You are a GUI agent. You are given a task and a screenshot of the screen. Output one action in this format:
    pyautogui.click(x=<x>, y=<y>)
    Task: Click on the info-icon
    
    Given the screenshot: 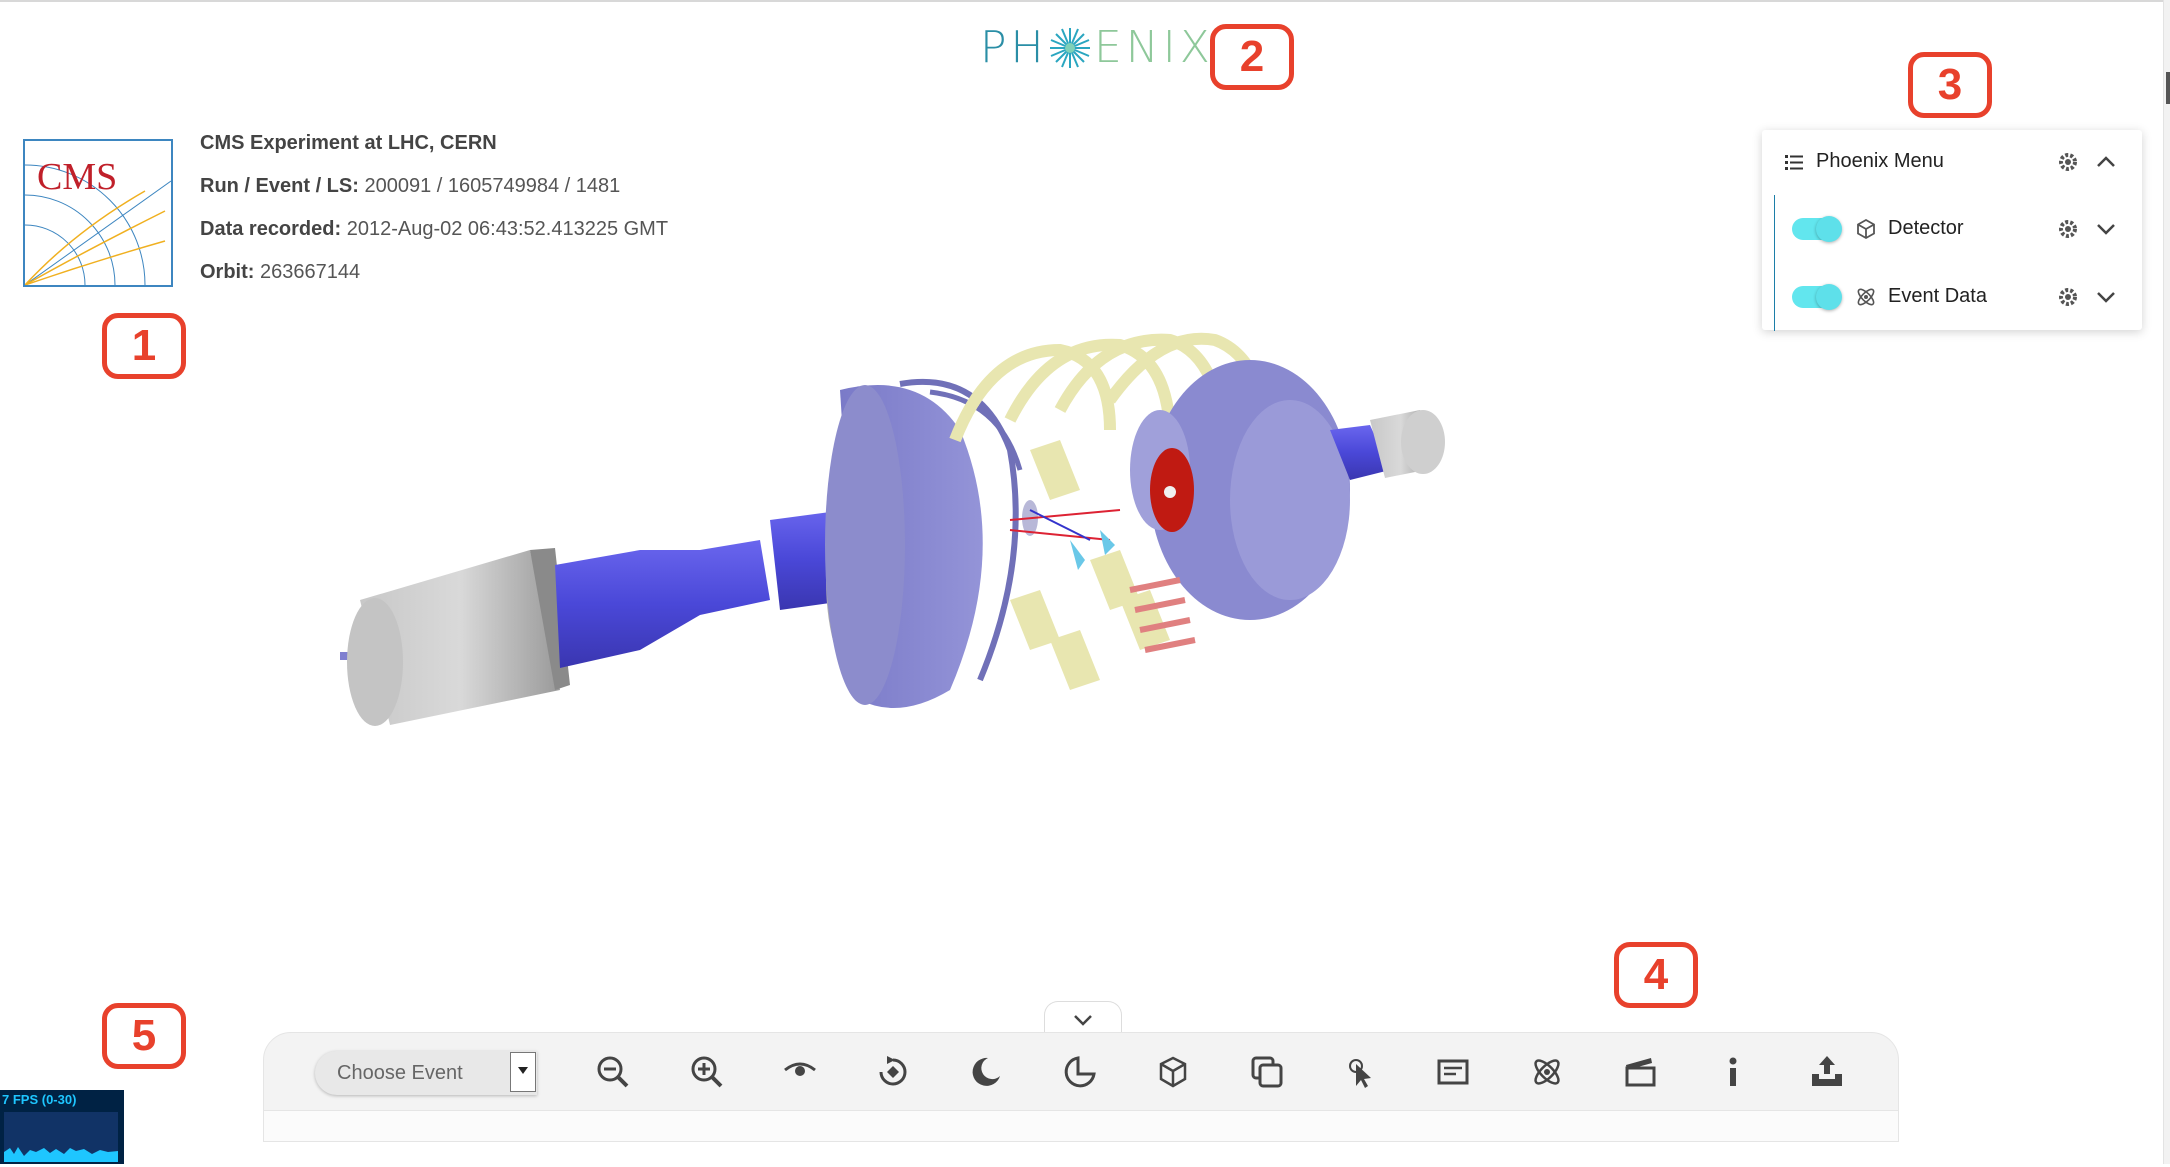 What is the action you would take?
    pyautogui.click(x=1733, y=1072)
    